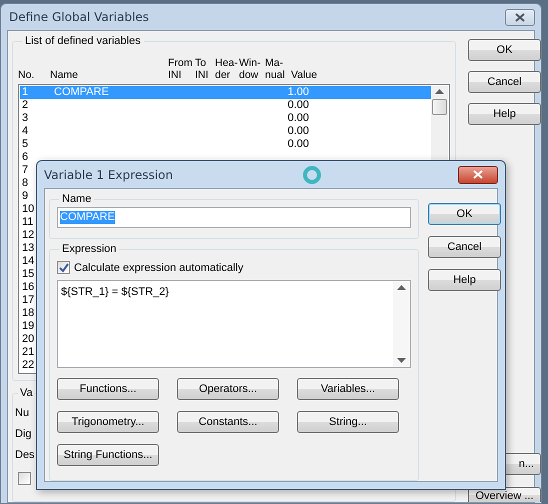  I want to click on column-header: Win-, so click(250, 63).